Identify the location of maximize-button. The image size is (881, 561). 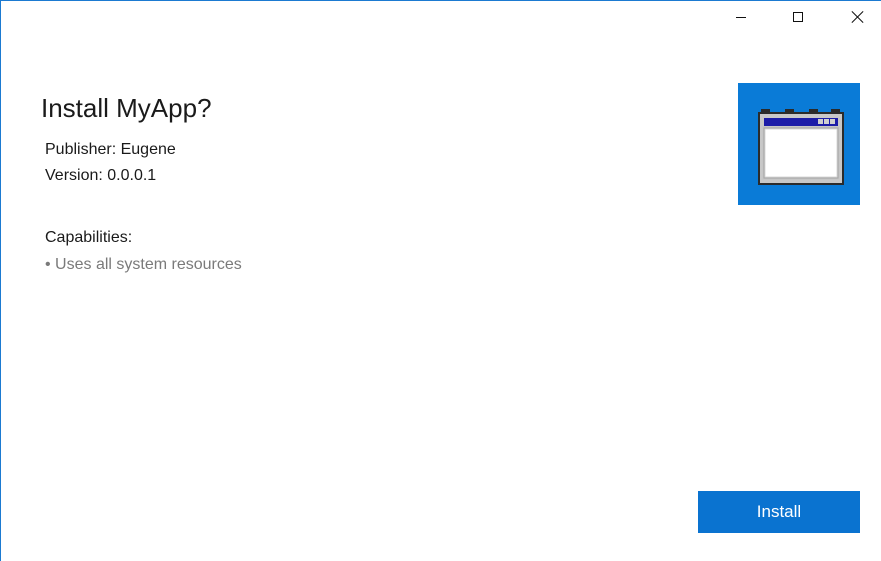
(798, 17).